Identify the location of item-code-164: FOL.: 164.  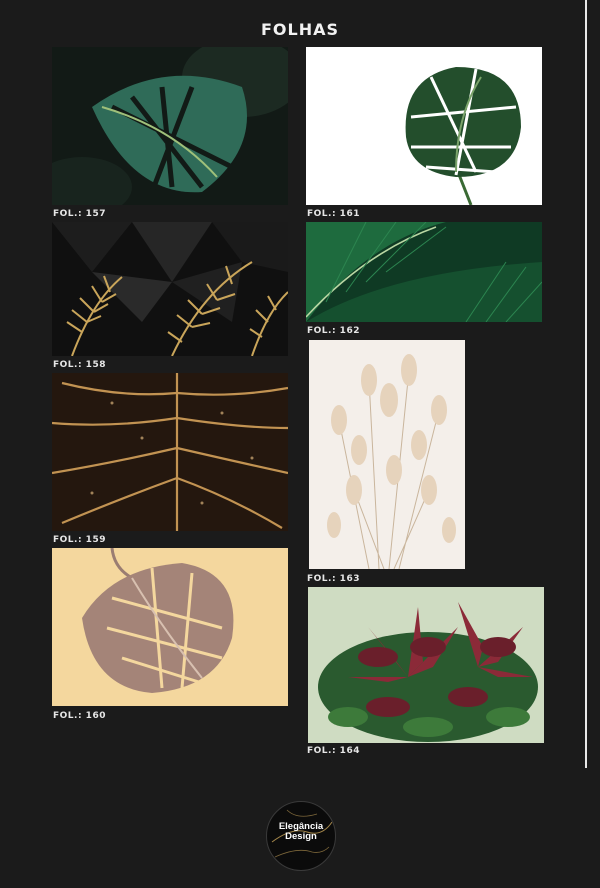
(333, 751).